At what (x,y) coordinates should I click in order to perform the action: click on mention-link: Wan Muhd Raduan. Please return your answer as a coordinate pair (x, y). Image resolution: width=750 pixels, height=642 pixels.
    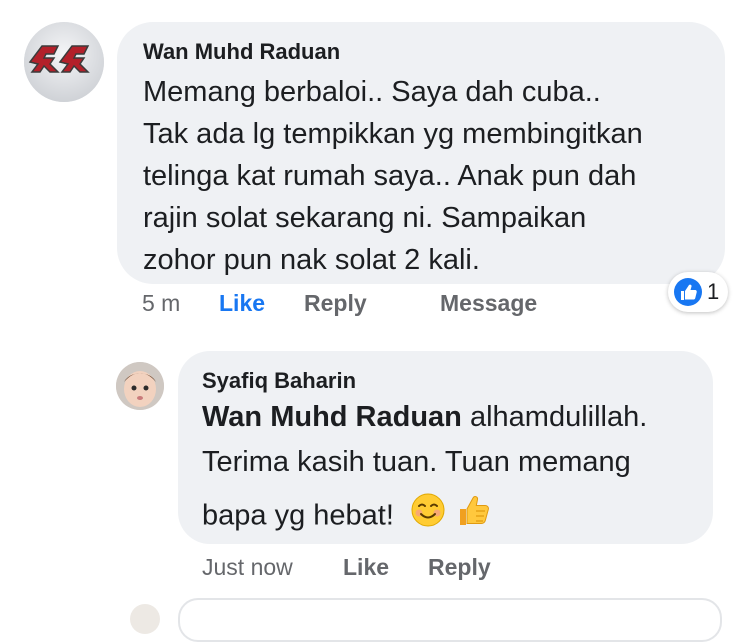
    Looking at the image, I should click on (332, 417).